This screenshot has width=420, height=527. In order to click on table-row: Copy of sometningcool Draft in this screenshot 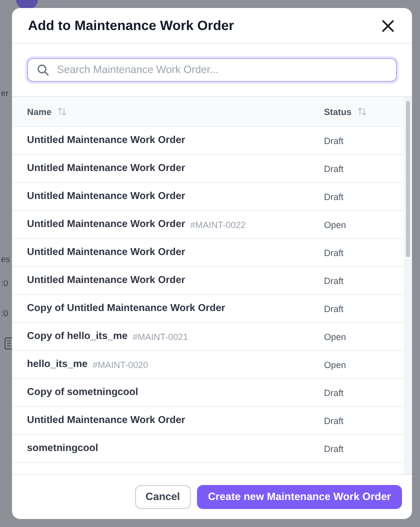, I will do `click(208, 393)`.